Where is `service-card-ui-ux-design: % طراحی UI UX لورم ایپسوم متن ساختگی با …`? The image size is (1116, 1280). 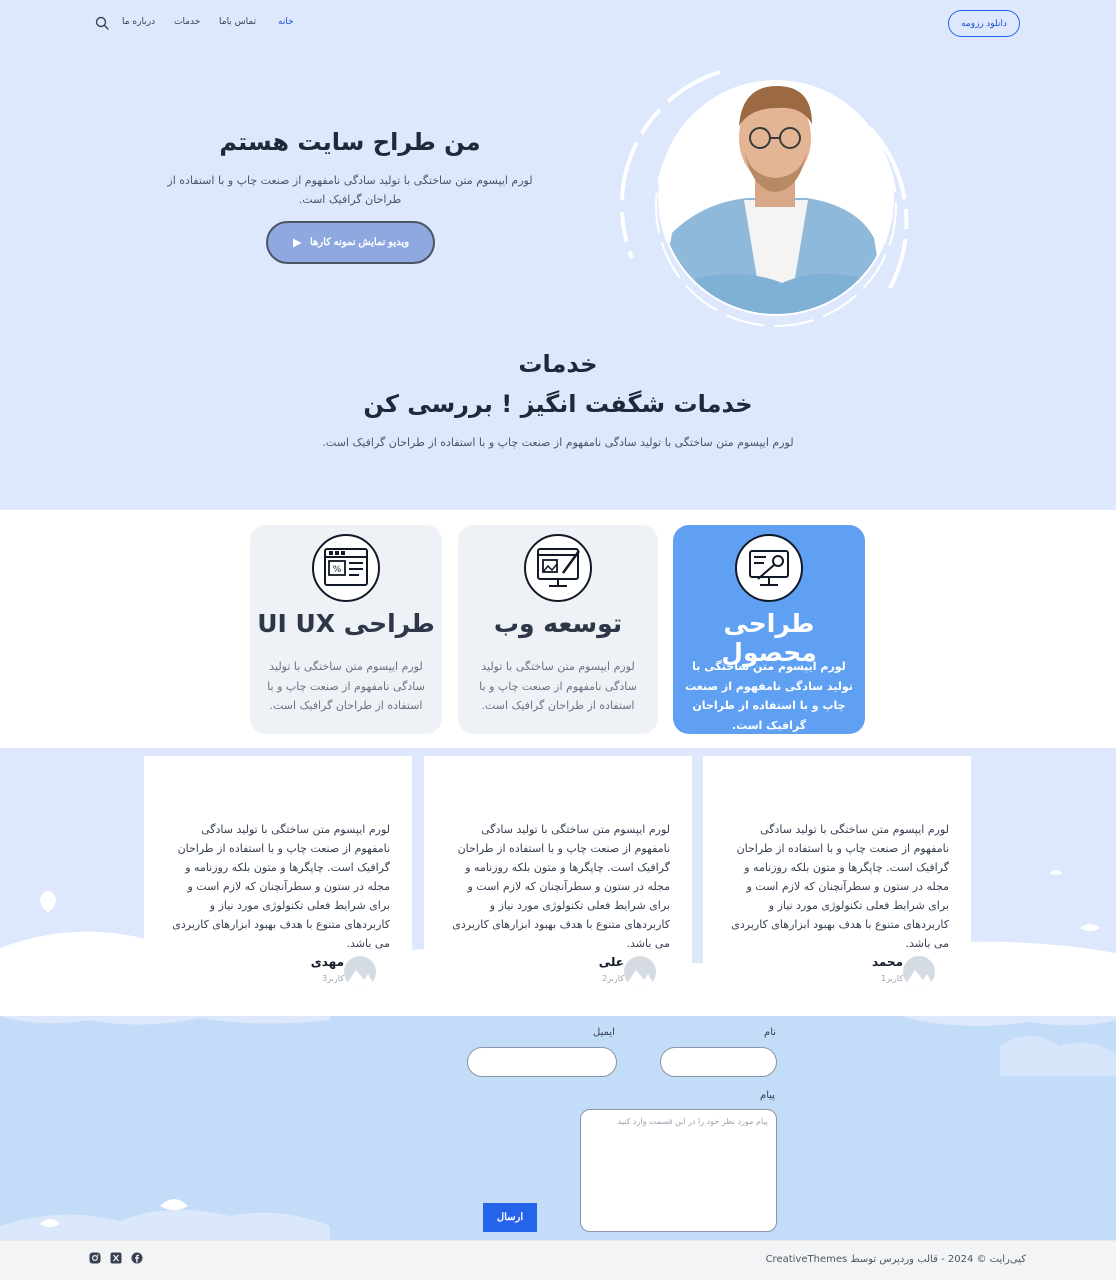 service-card-ui-ux-design: % طراحی UI UX لورم ایپسوم متن ساختگی با … is located at coordinates (346, 629).